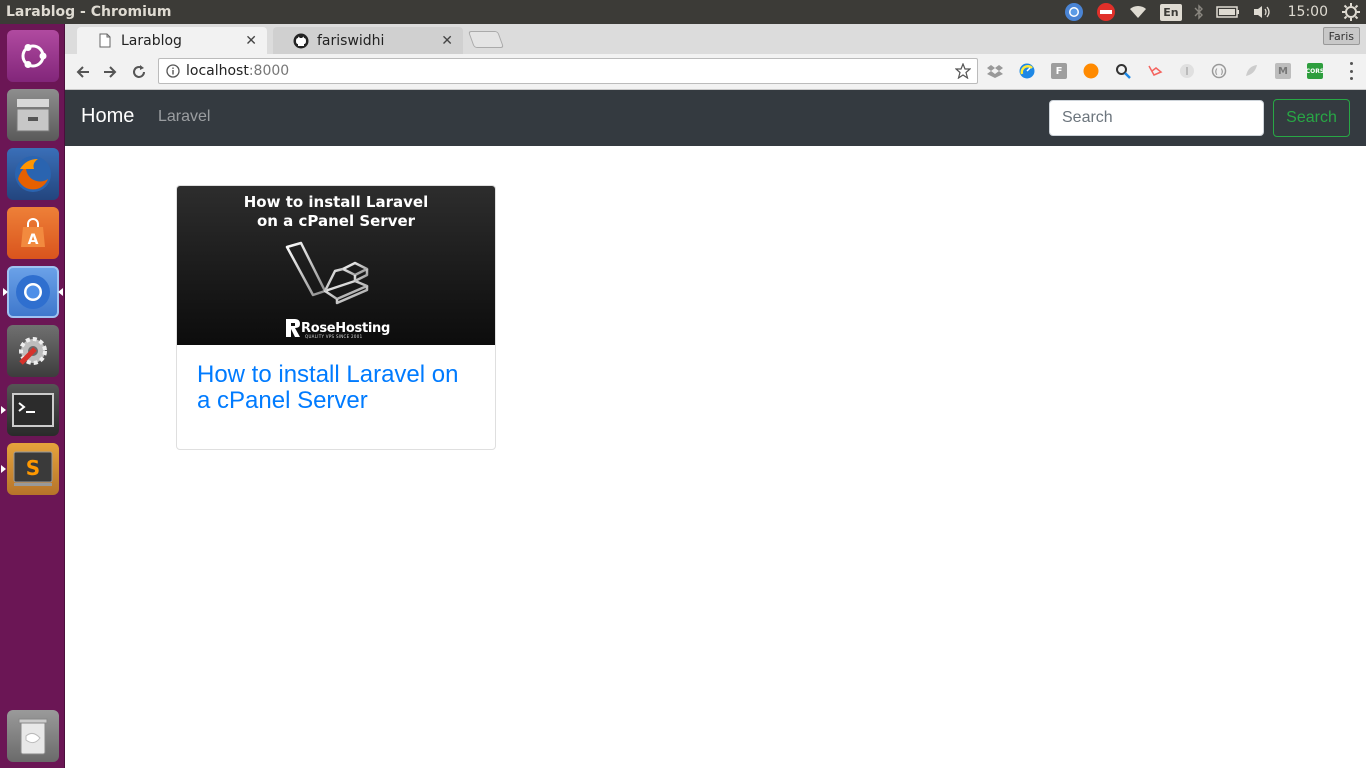 The height and width of the screenshot is (768, 1366). What do you see at coordinates (33, 56) in the screenshot?
I see `ubuntu-dash-icon` at bounding box center [33, 56].